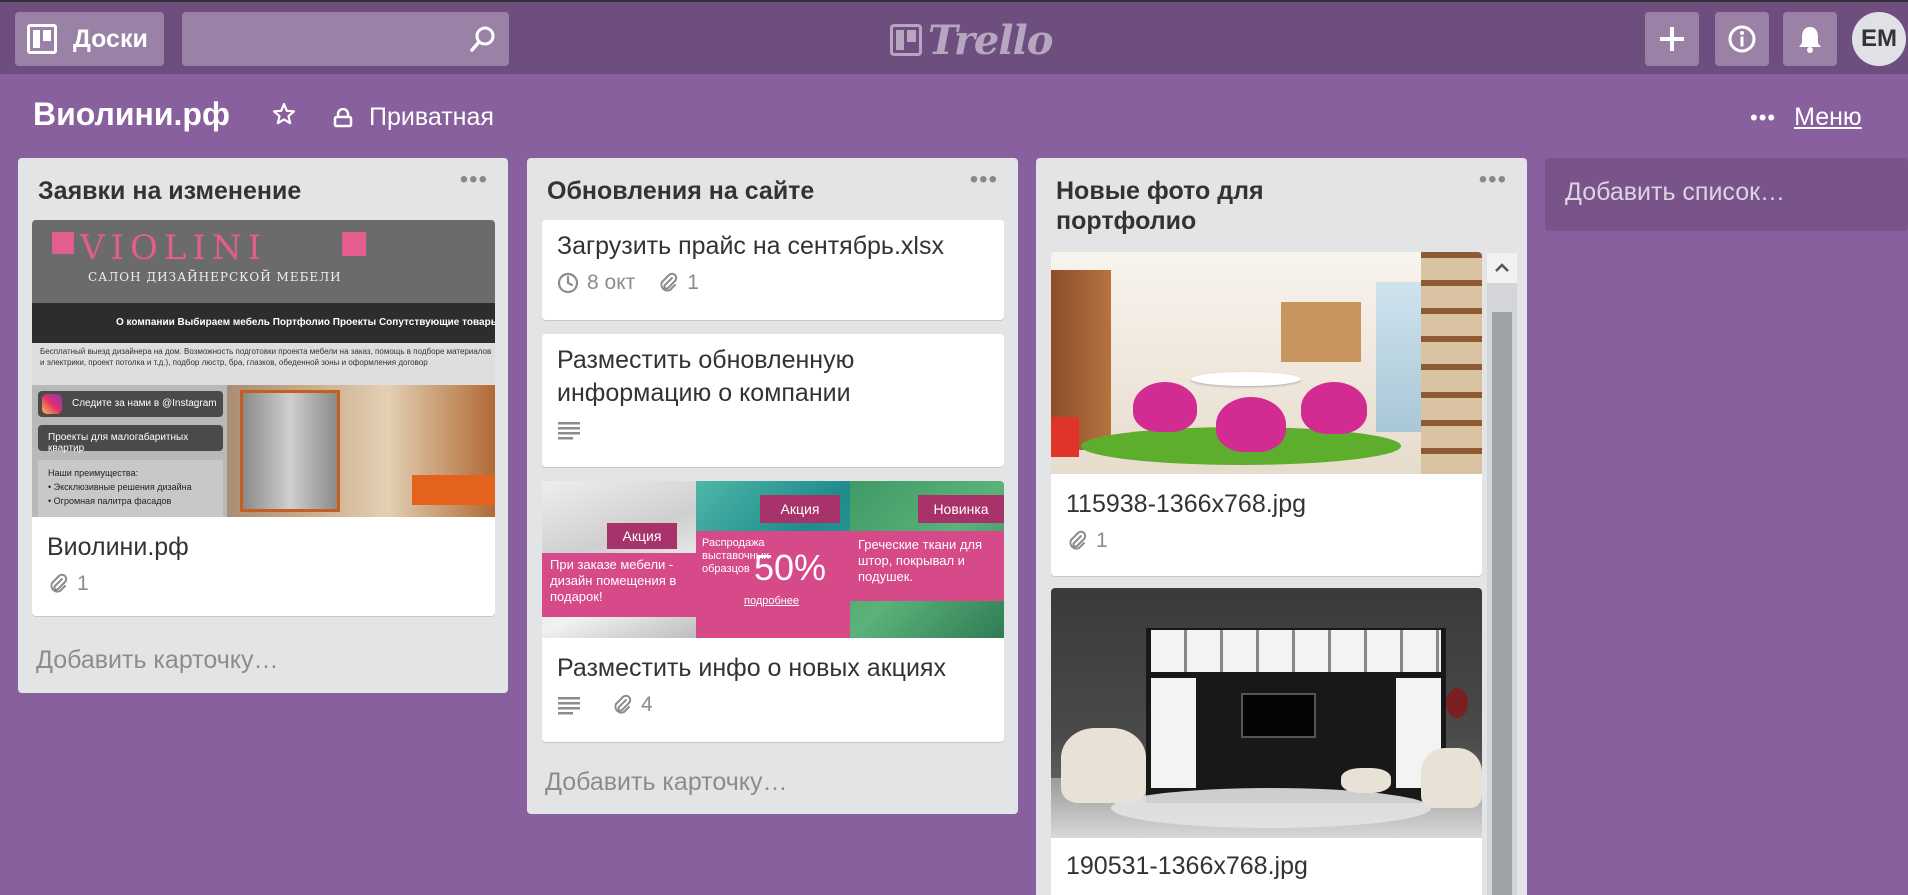 This screenshot has width=1908, height=895. I want to click on promo-3-tag: Новинка, so click(961, 509).